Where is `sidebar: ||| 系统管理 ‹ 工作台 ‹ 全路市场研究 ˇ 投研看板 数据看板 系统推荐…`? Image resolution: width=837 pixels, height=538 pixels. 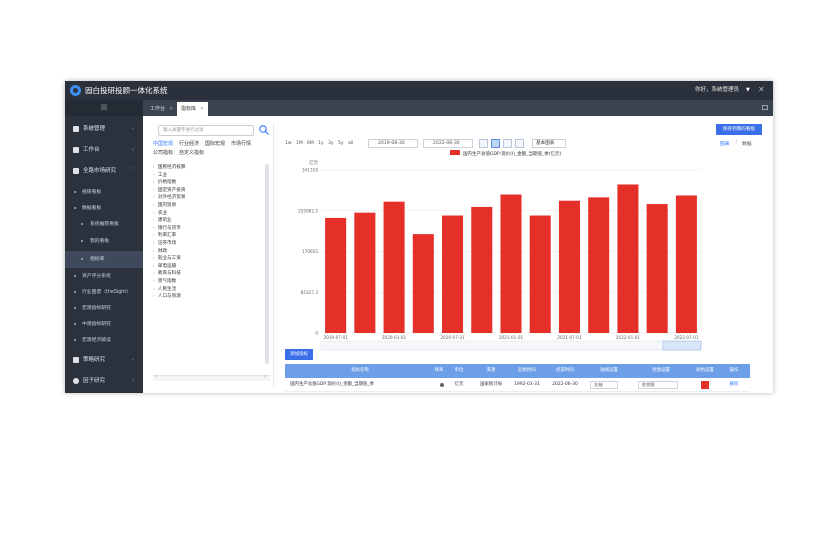
sidebar: ||| 系统管理 ‹ 工作台 ‹ 全路市场研究 ˇ 投研看板 数据看板 系统推荐… is located at coordinates (104, 246).